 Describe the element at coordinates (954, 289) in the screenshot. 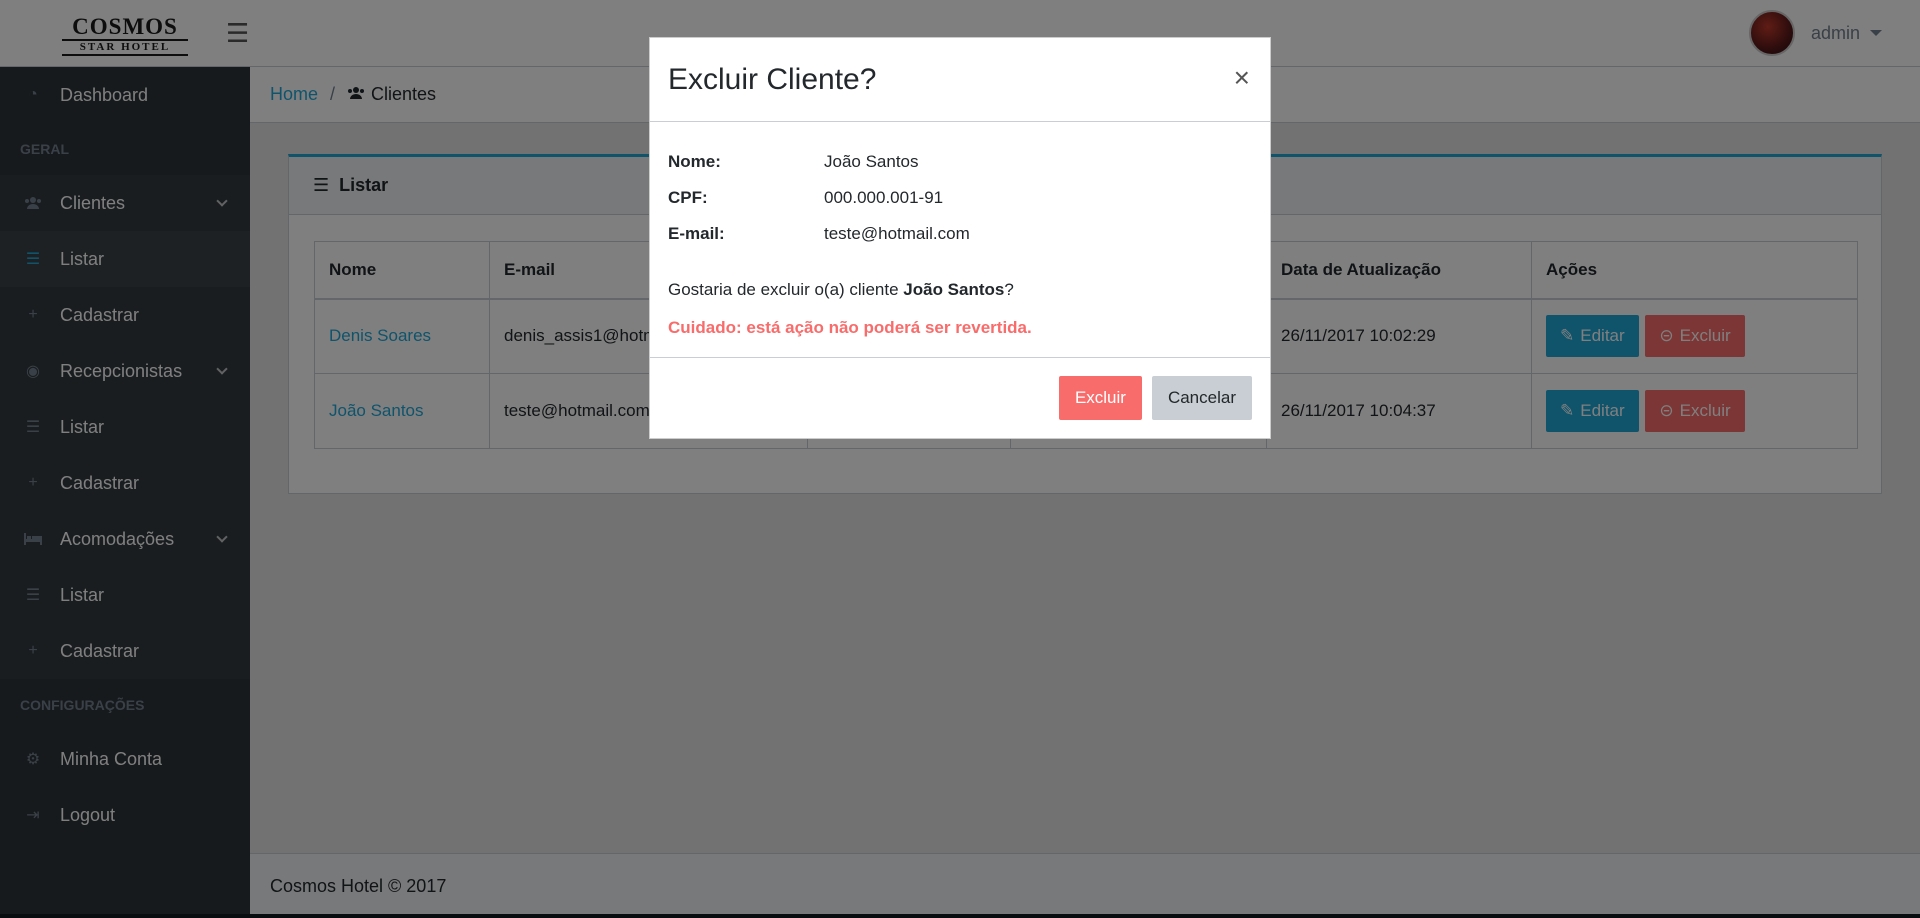

I see `question-client-name: João Santos` at that location.